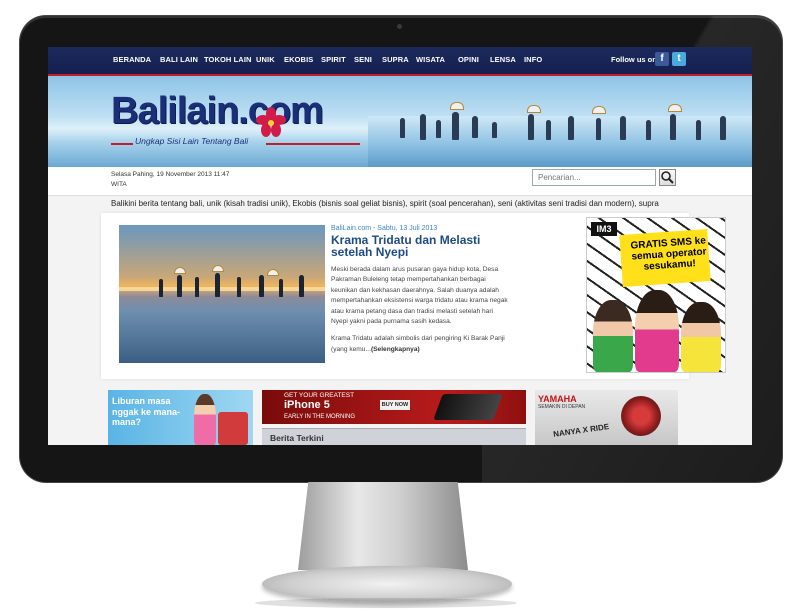 This screenshot has width=800, height=616. What do you see at coordinates (363, 59) in the screenshot?
I see `nav-item-seni: SENI` at bounding box center [363, 59].